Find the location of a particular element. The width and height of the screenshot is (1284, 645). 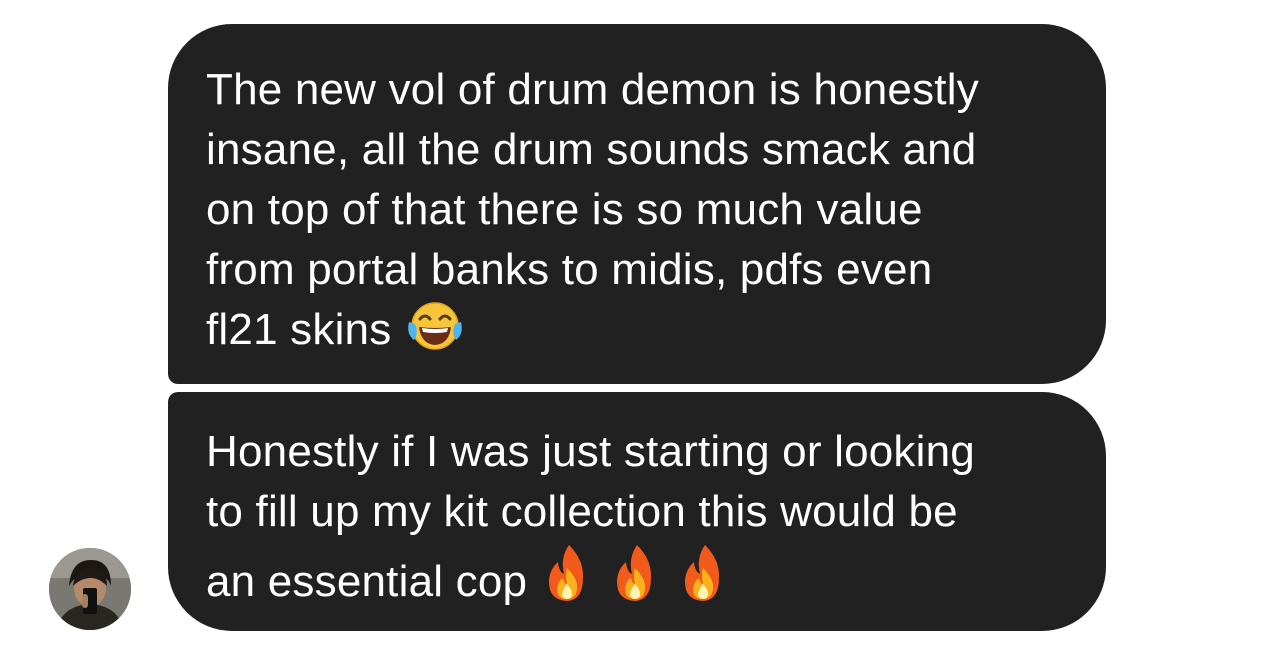

fire-icon is located at coordinates (639, 573).